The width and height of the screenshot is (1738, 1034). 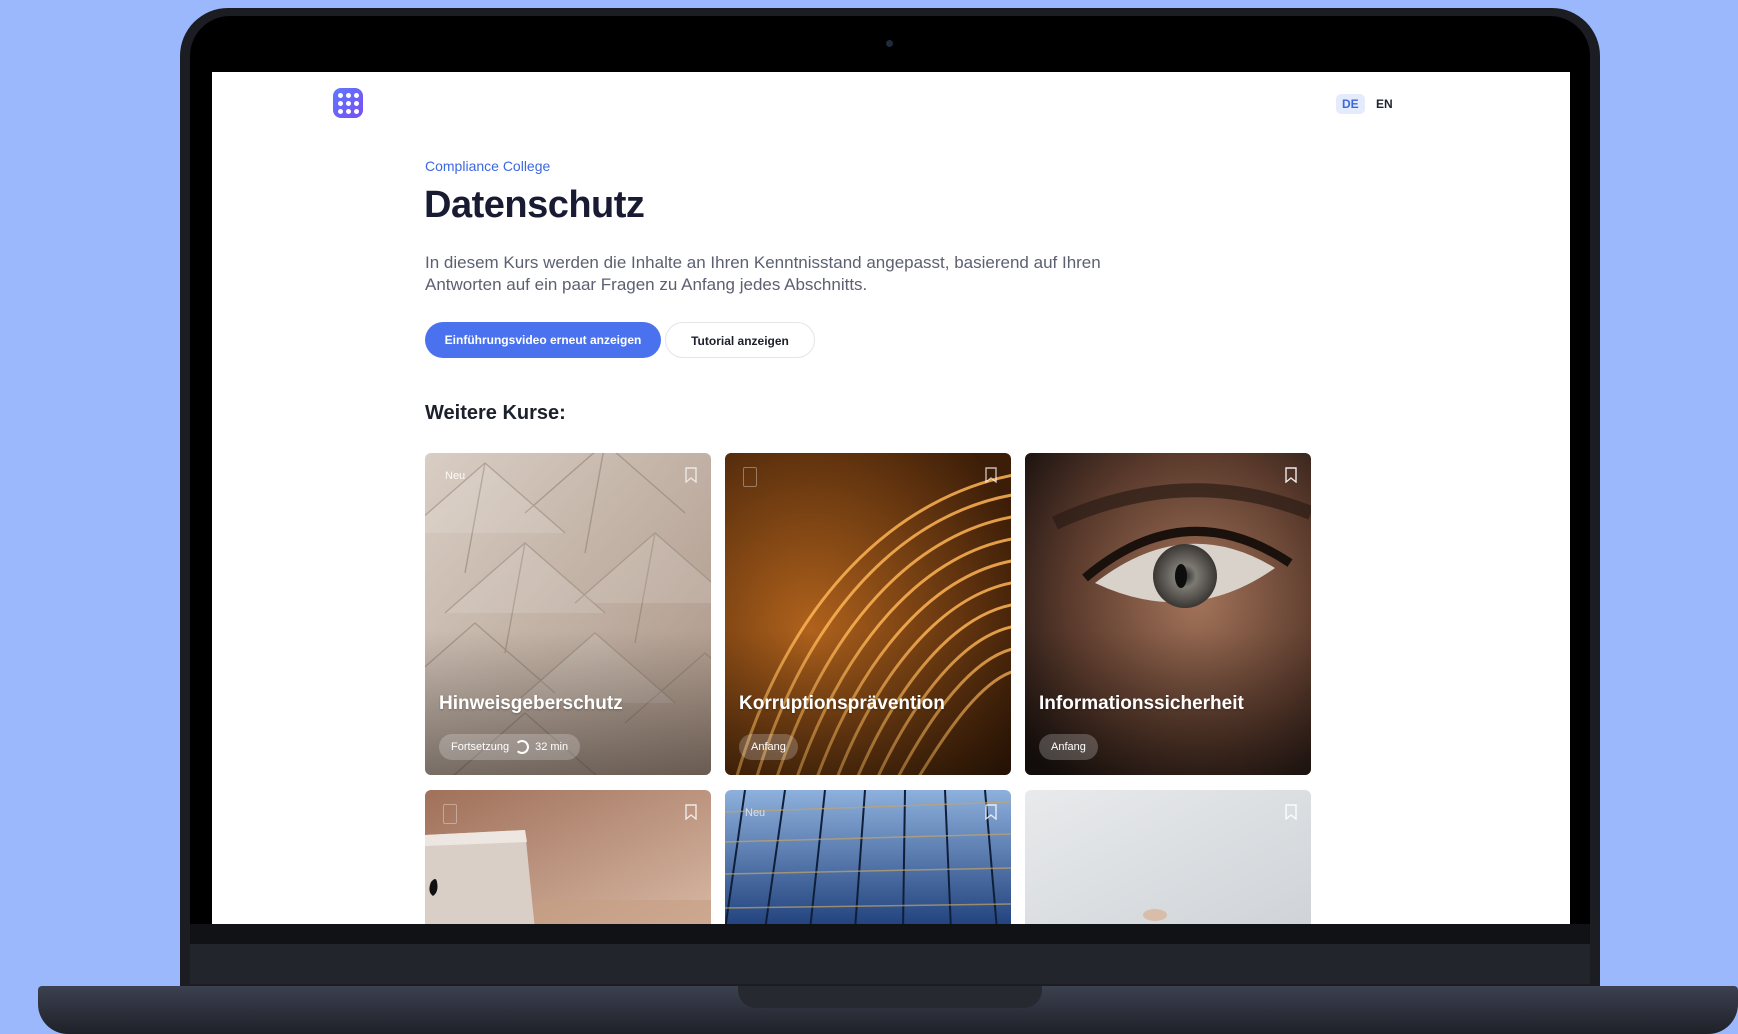 I want to click on course-status-chip: Fortsetzung 32 min, so click(x=510, y=747).